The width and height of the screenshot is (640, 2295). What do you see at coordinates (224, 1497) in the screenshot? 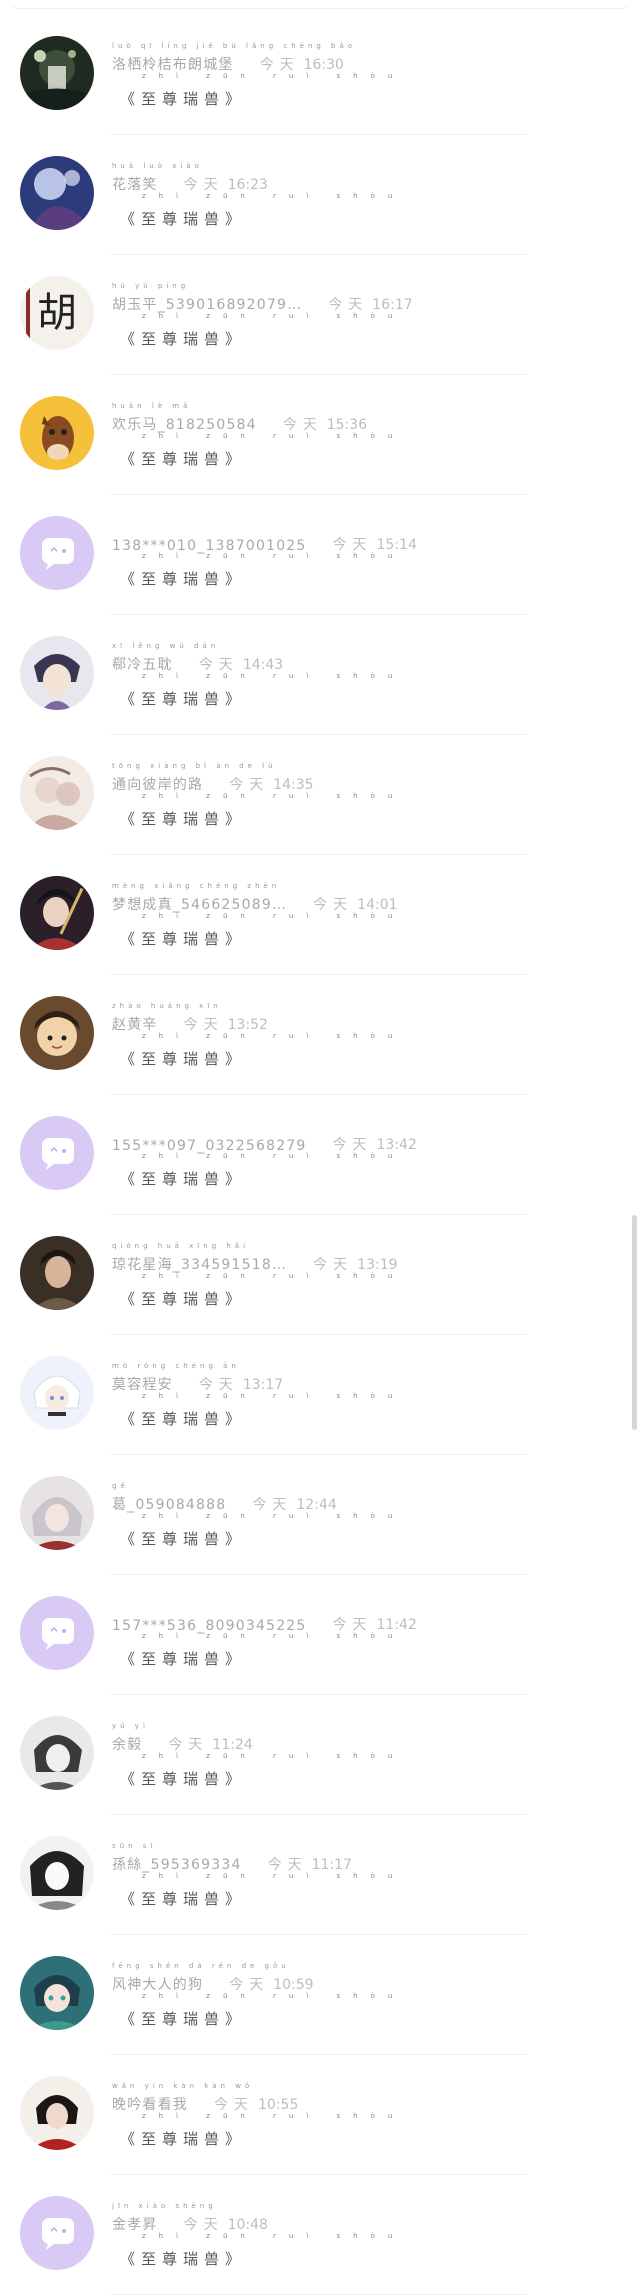
I see `message-header: gě 葛_059084888 今天 12:44` at bounding box center [224, 1497].